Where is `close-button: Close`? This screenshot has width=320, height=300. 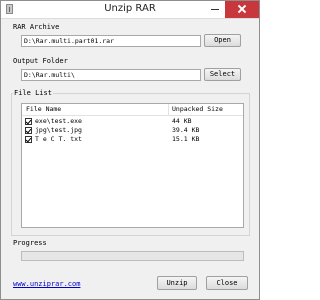
close-button: Close is located at coordinates (227, 283).